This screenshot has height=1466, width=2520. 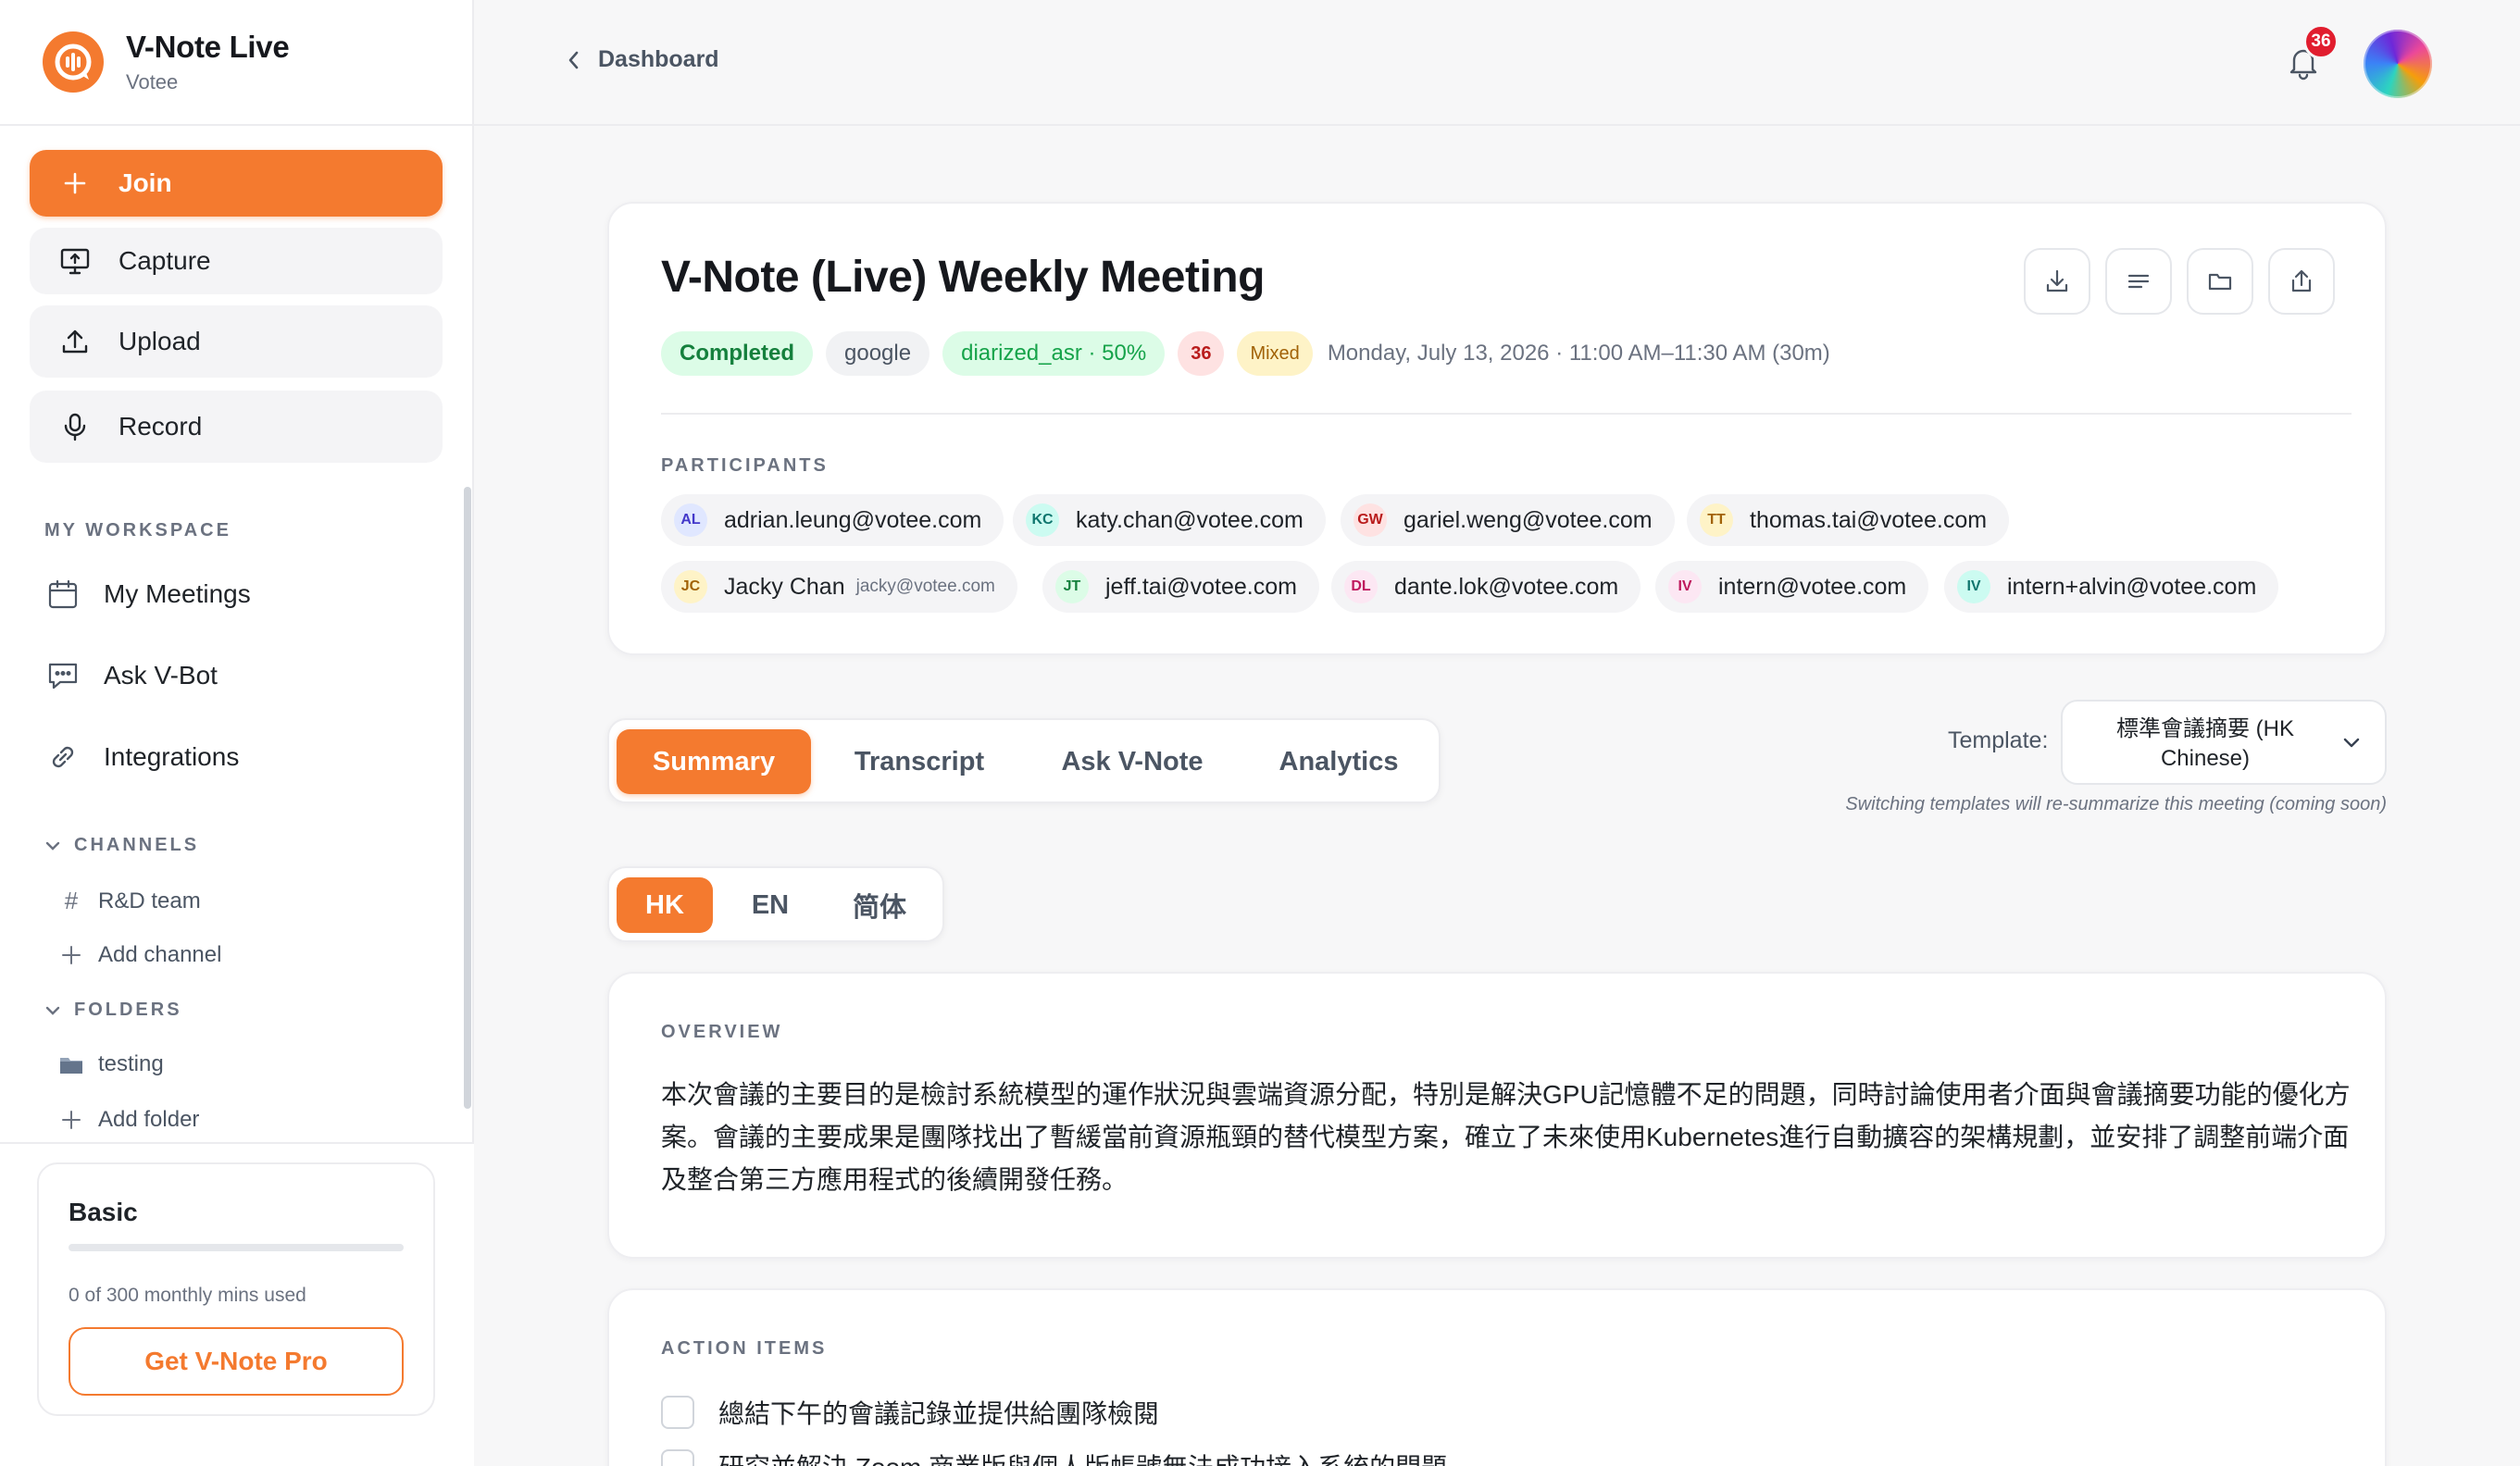 I want to click on download-button, so click(x=2057, y=281).